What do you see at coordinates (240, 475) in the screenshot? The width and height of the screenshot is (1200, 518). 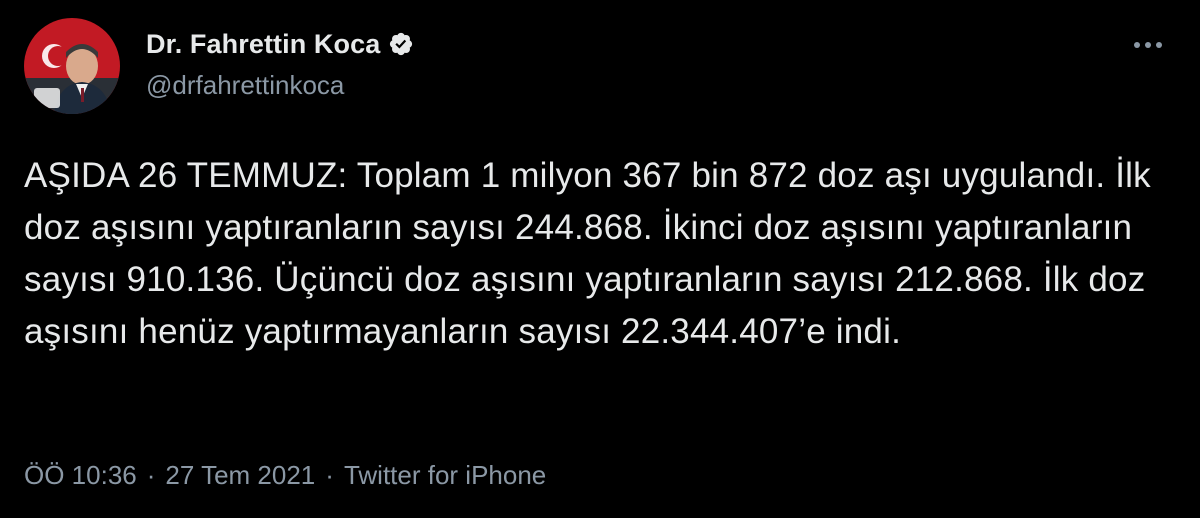 I see `tweet-date: 27 Tem 2021` at bounding box center [240, 475].